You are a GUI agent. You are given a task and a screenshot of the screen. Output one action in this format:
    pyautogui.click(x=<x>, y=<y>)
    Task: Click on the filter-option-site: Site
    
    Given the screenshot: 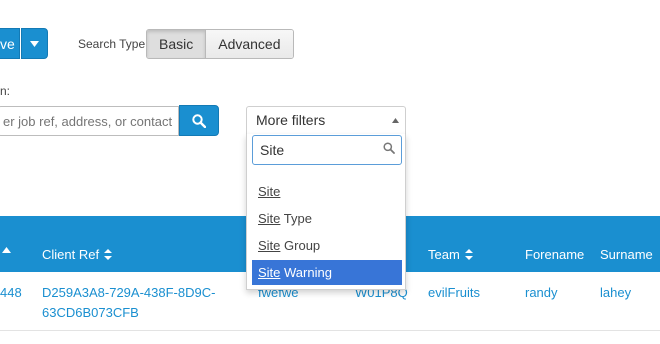 What is the action you would take?
    pyautogui.click(x=327, y=191)
    